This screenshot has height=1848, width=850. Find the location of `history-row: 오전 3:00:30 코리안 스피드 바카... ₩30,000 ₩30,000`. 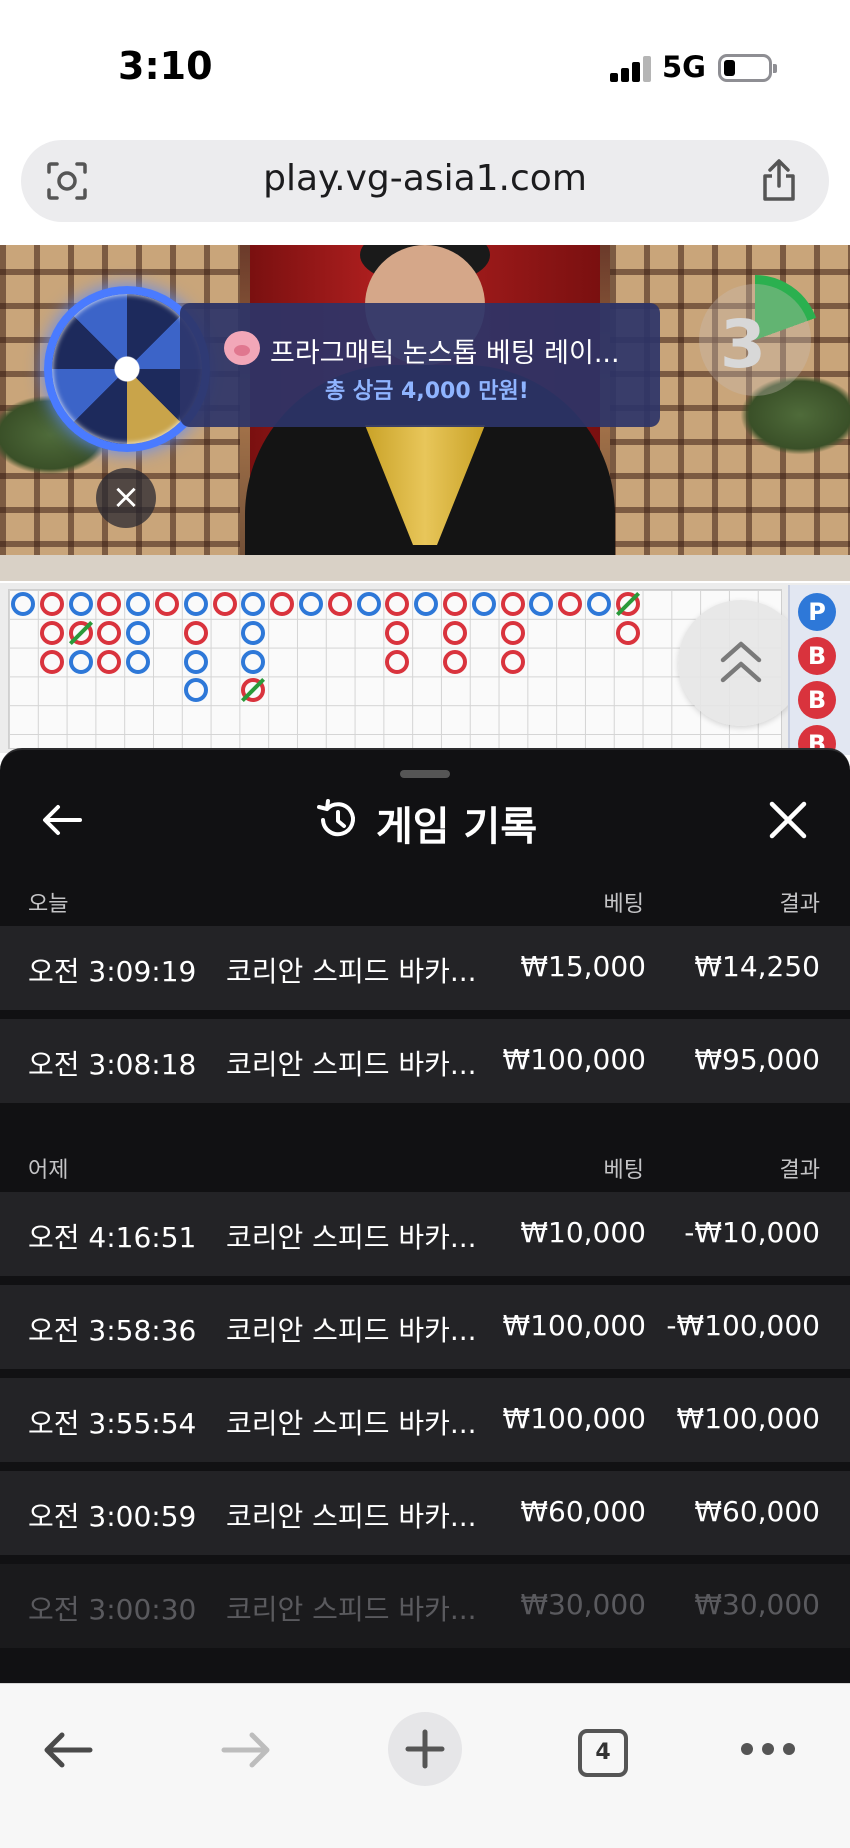

history-row: 오전 3:00:30 코리안 스피드 바카... ₩30,000 ₩30,000 is located at coordinates (425, 1606).